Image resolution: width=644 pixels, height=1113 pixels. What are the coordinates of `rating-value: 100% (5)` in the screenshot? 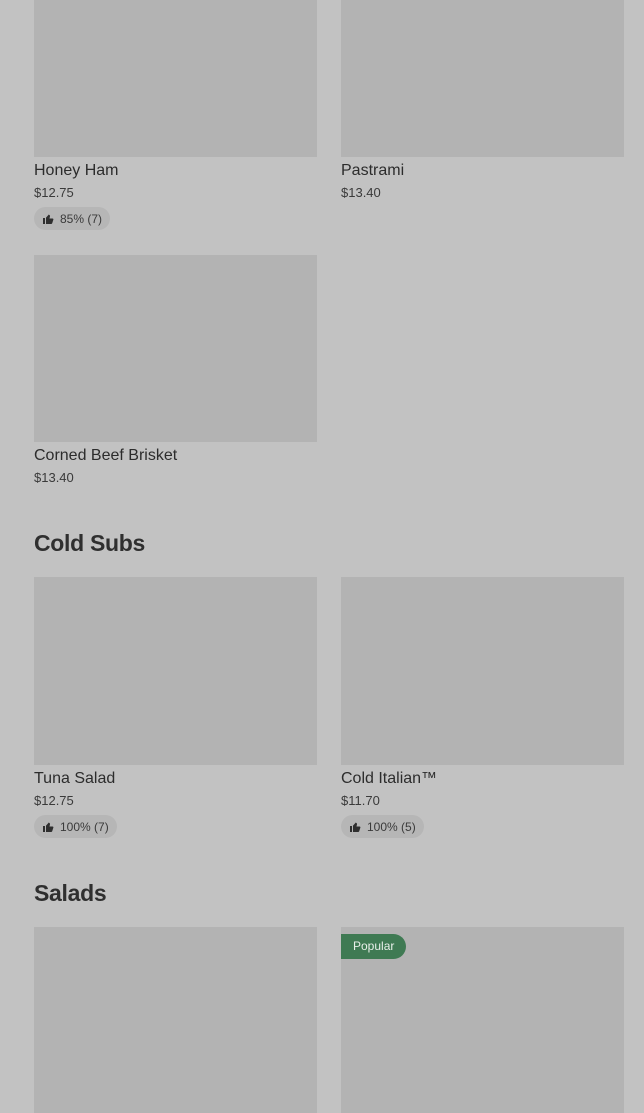 It's located at (391, 826).